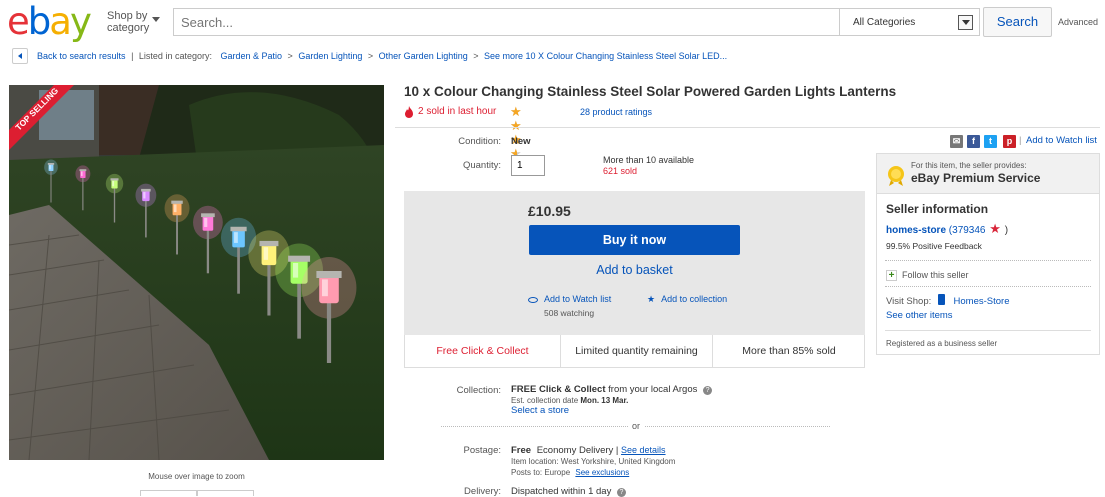 The height and width of the screenshot is (497, 1105). I want to click on collection-label: Collection:, so click(478, 390).